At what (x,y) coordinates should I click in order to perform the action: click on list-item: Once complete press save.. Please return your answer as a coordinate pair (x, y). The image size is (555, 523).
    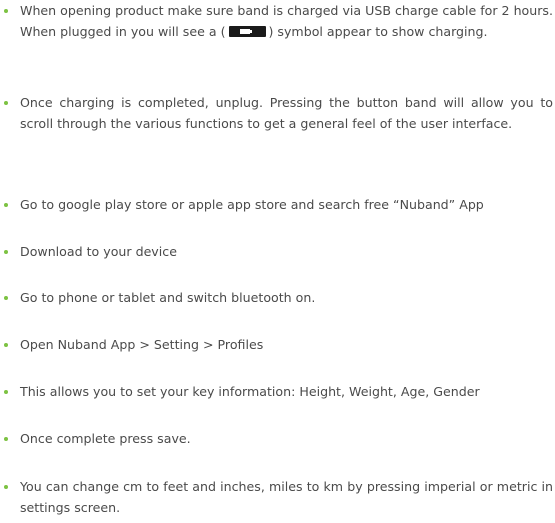
    Looking at the image, I should click on (277, 438).